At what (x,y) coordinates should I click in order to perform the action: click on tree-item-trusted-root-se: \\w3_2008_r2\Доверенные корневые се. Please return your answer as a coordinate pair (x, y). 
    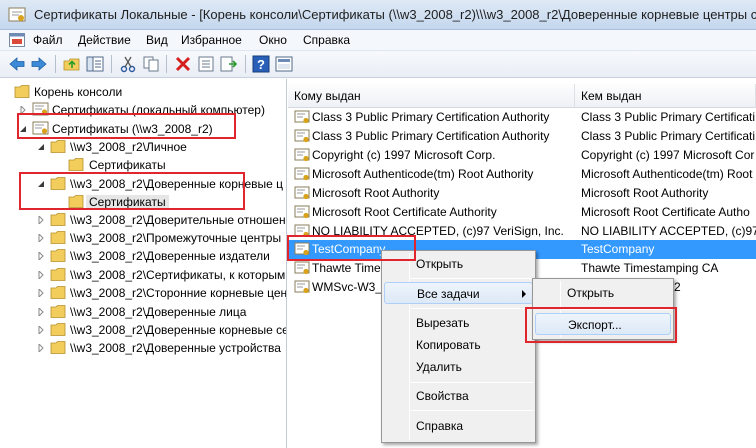
    Looking at the image, I should click on (143, 330).